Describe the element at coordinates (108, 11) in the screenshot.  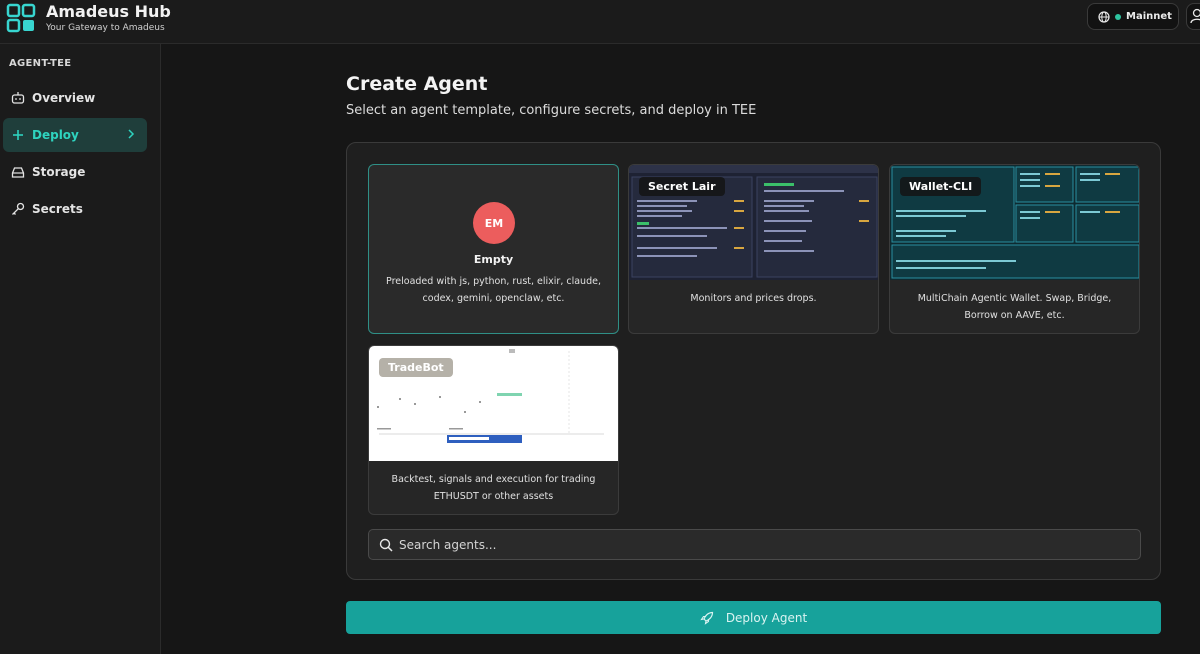
I see `brand-title: Amadeus Hub` at that location.